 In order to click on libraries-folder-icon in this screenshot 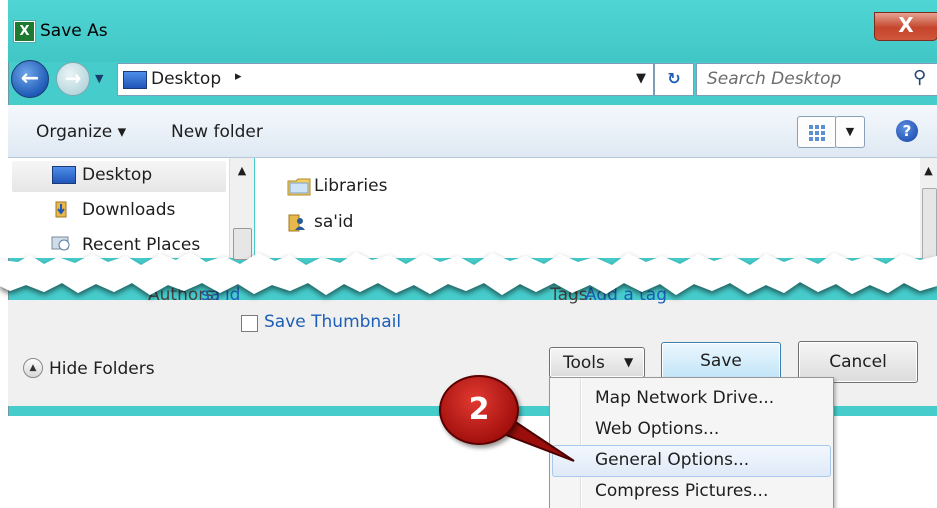, I will do `click(299, 186)`.